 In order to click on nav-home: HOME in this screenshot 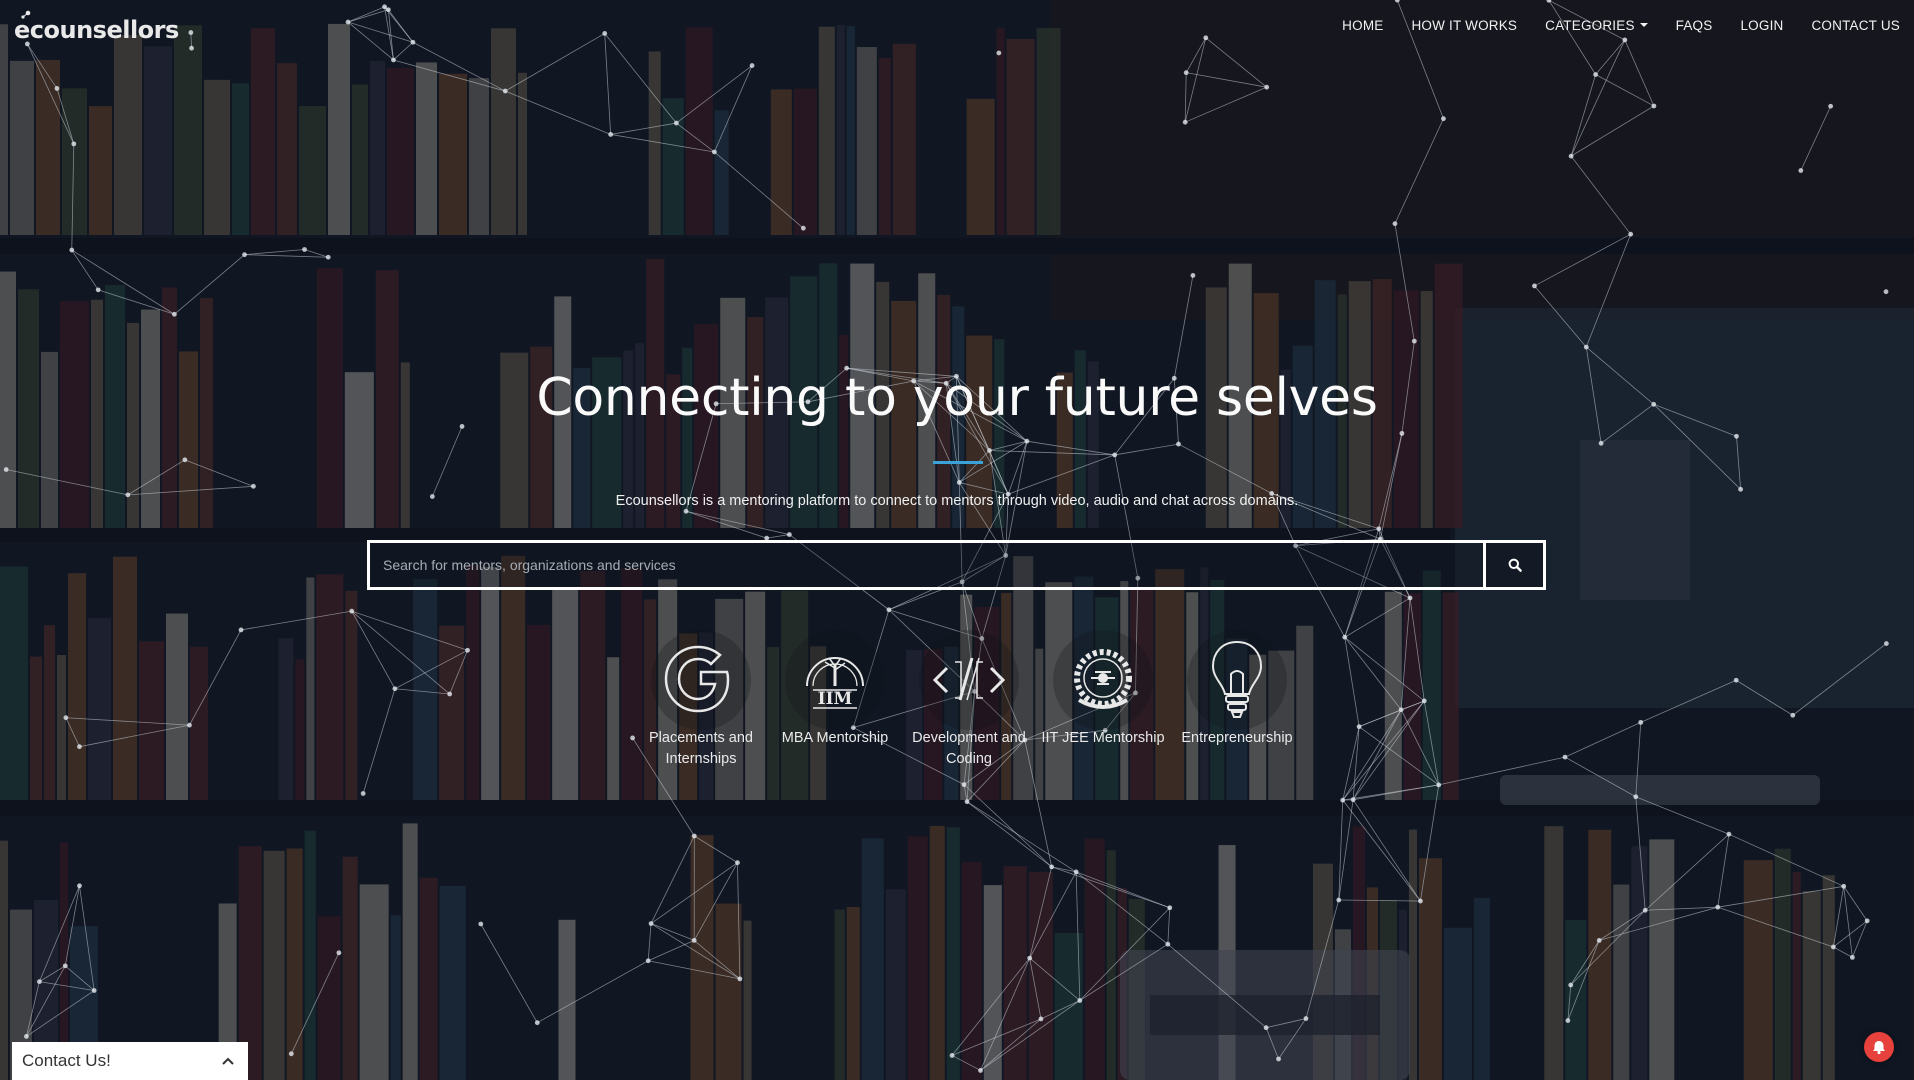, I will do `click(1362, 25)`.